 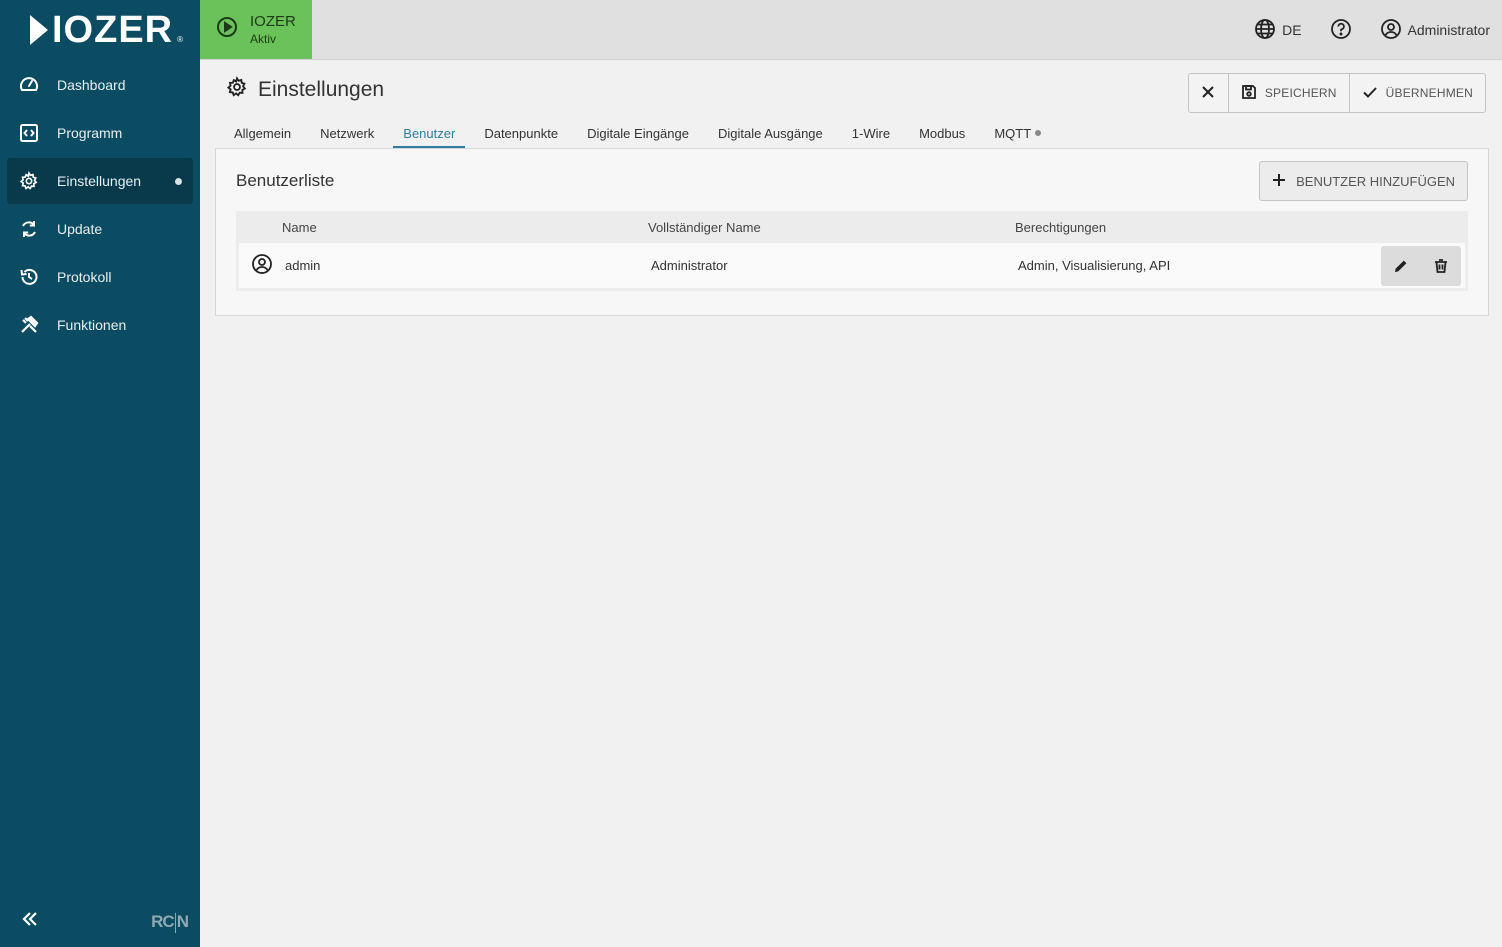 I want to click on sidebar-item-label: Dashboard, so click(x=91, y=85).